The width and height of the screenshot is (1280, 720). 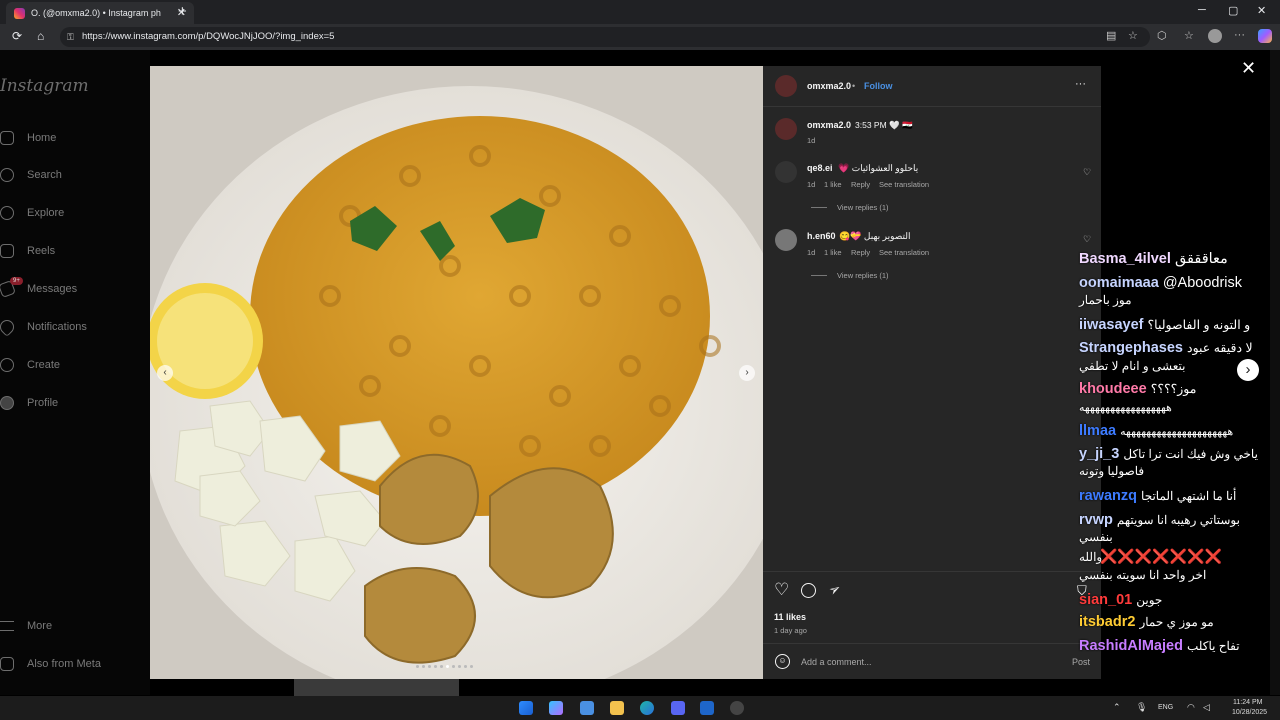 I want to click on comment-username: h.en60, so click(x=821, y=236).